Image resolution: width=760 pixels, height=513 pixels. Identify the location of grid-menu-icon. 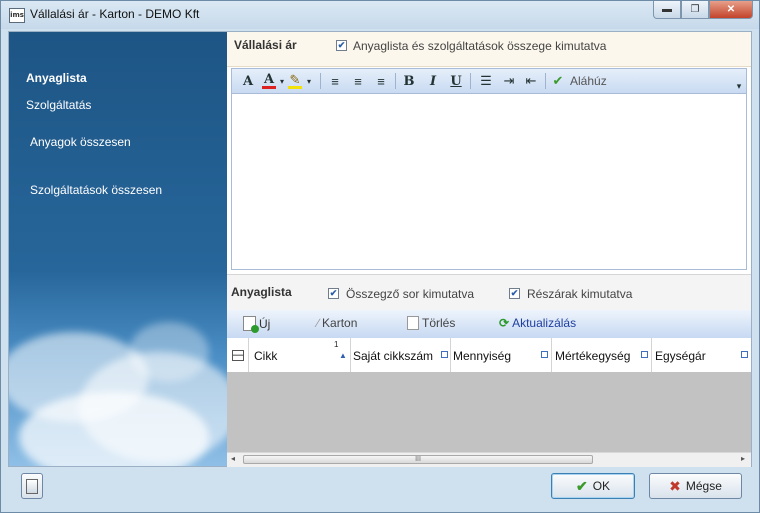
(238, 355).